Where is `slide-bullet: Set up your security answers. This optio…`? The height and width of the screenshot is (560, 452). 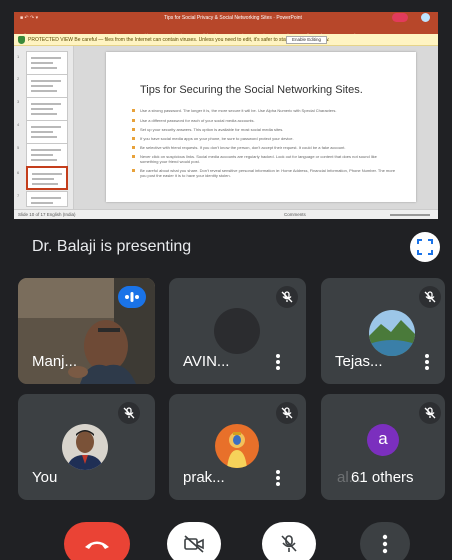 slide-bullet: Set up your security answers. This optio… is located at coordinates (264, 129).